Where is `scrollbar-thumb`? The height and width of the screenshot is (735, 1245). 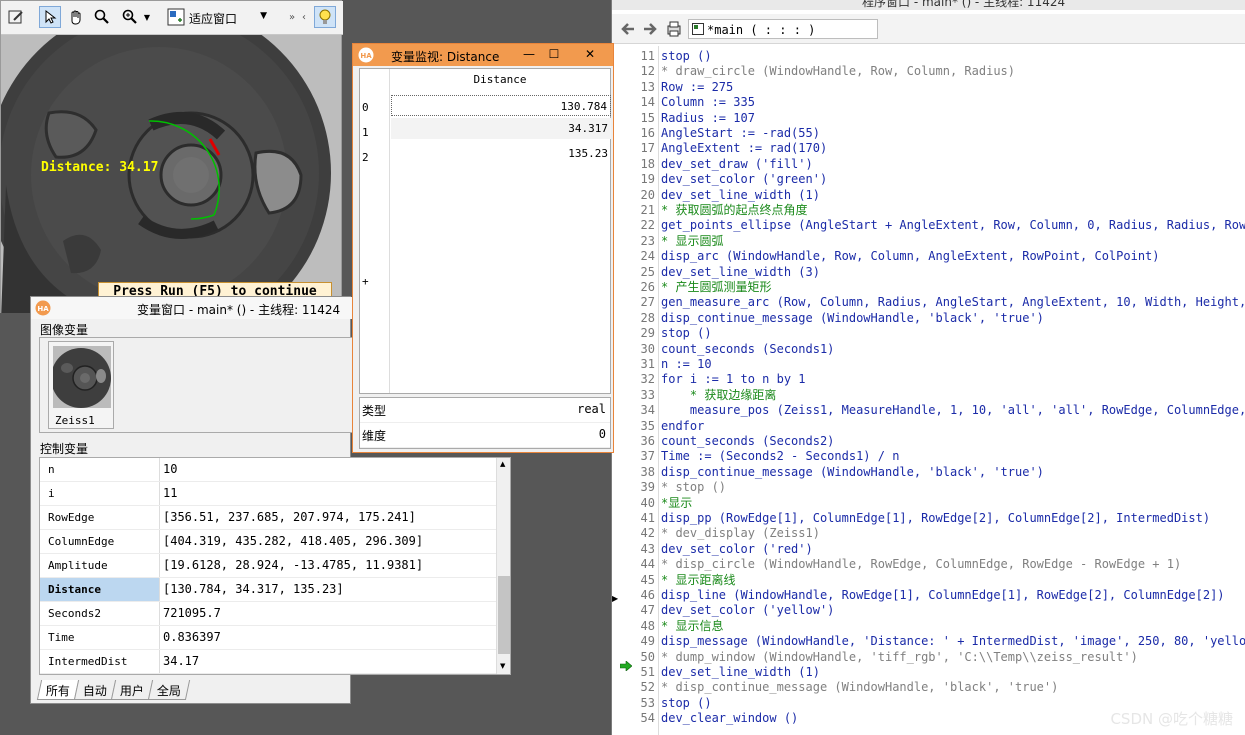 scrollbar-thumb is located at coordinates (504, 615).